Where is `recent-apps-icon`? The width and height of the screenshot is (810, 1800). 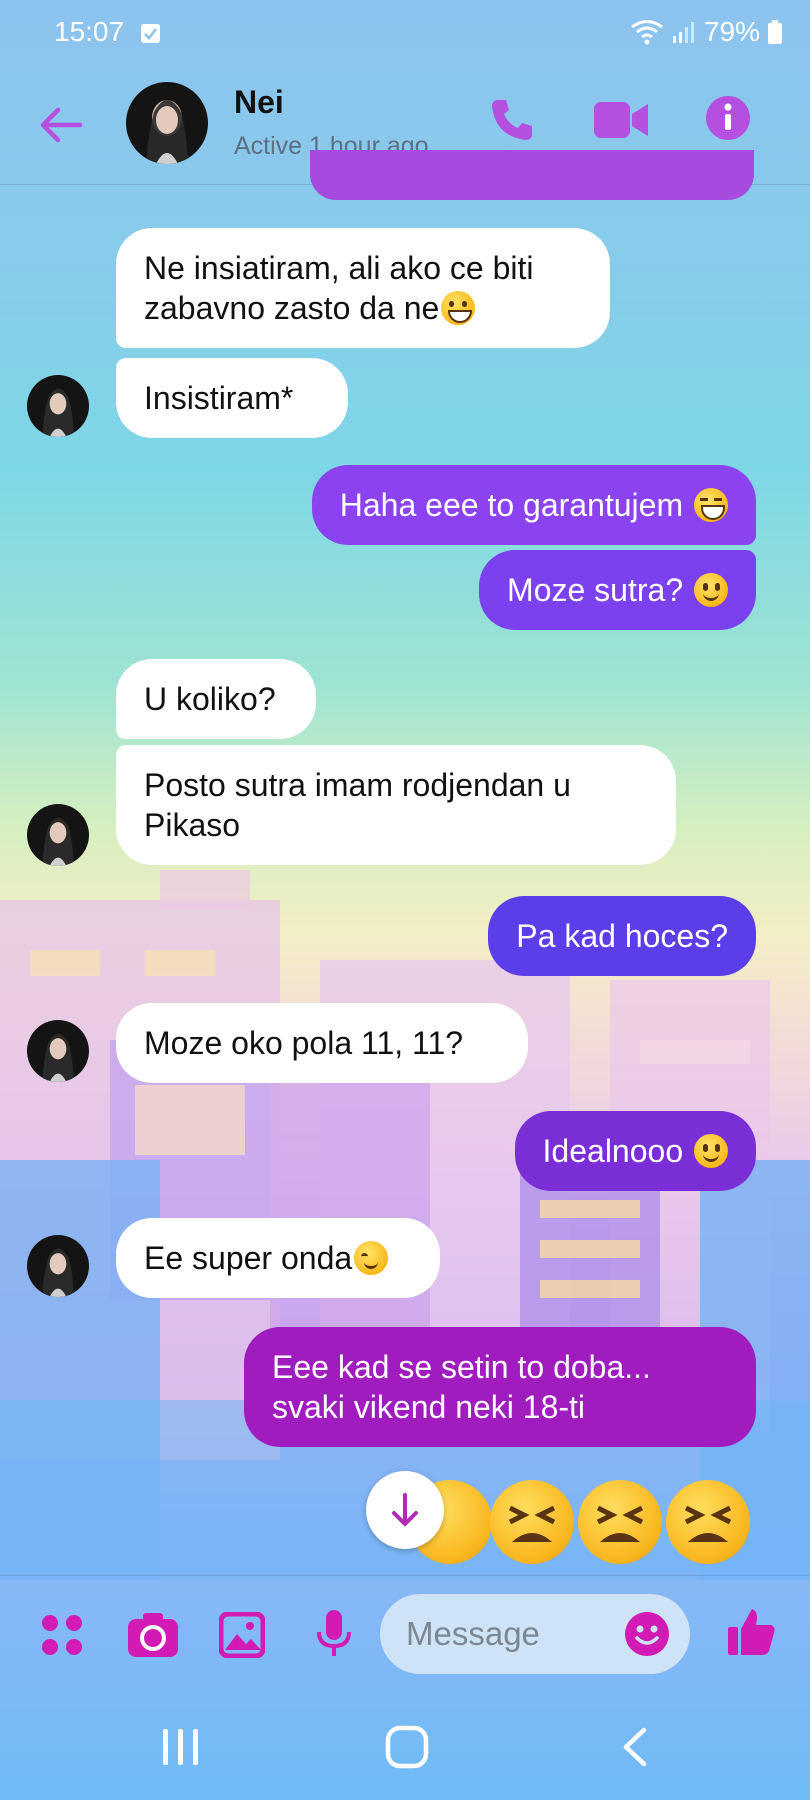 recent-apps-icon is located at coordinates (181, 1747).